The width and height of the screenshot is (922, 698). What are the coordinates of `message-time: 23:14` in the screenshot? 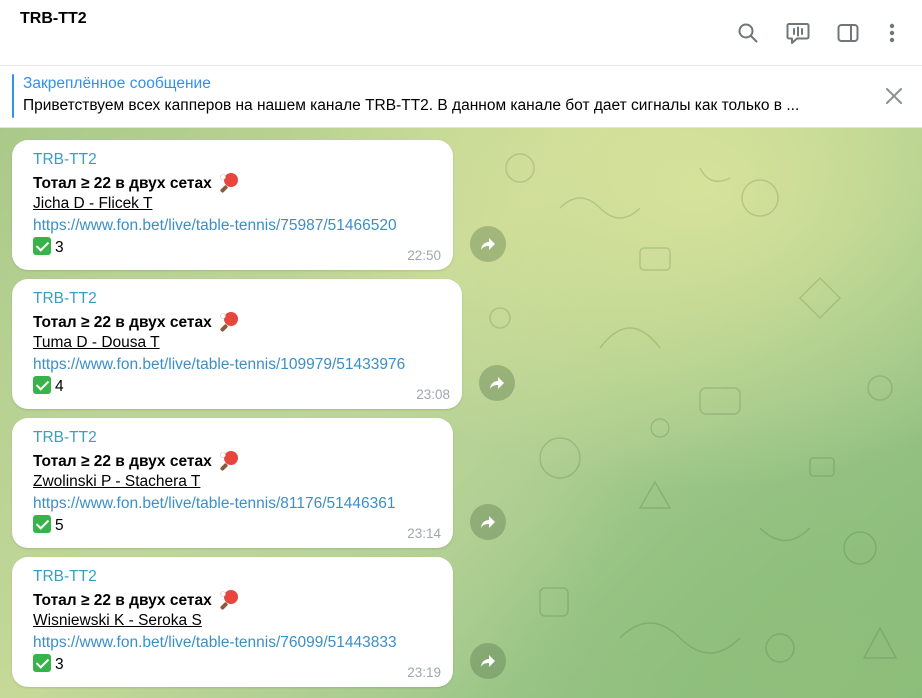 It's located at (424, 533).